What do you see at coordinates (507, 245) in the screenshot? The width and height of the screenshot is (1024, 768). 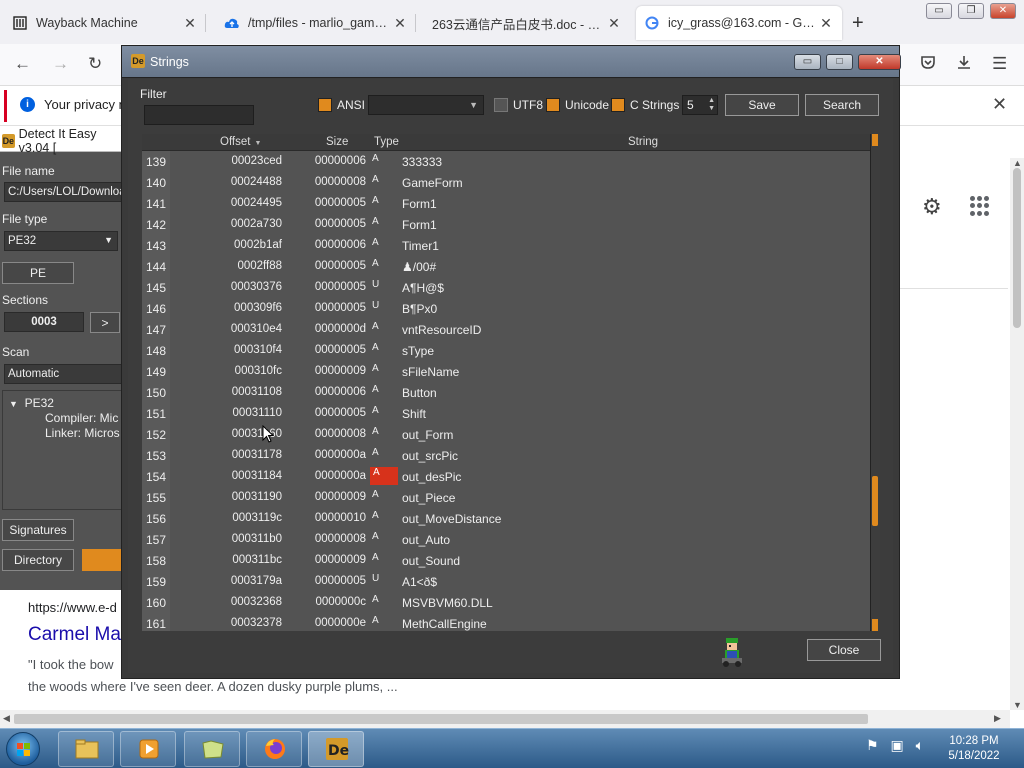 I see `table-row: 143 0002b1af 00000006 A Timer1` at bounding box center [507, 245].